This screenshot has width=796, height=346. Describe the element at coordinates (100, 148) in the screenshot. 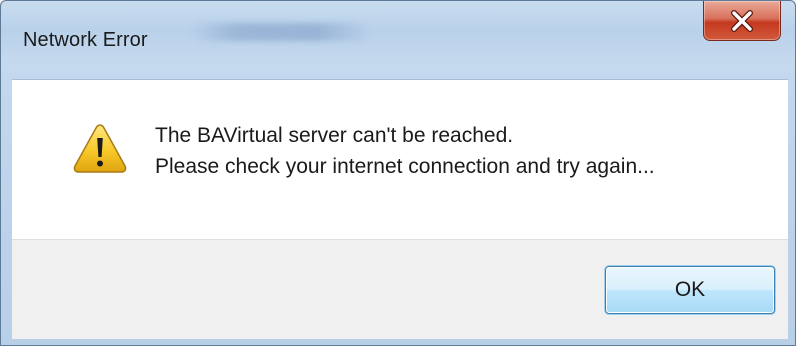

I see `warning-icon` at that location.